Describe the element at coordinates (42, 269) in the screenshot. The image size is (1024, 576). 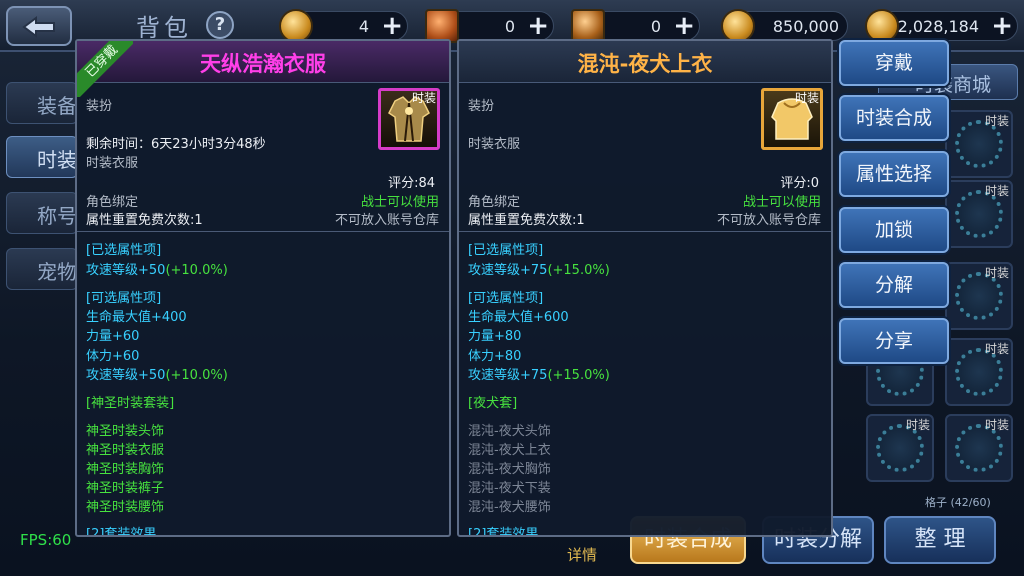
I see `tab-pet: 宠物` at that location.